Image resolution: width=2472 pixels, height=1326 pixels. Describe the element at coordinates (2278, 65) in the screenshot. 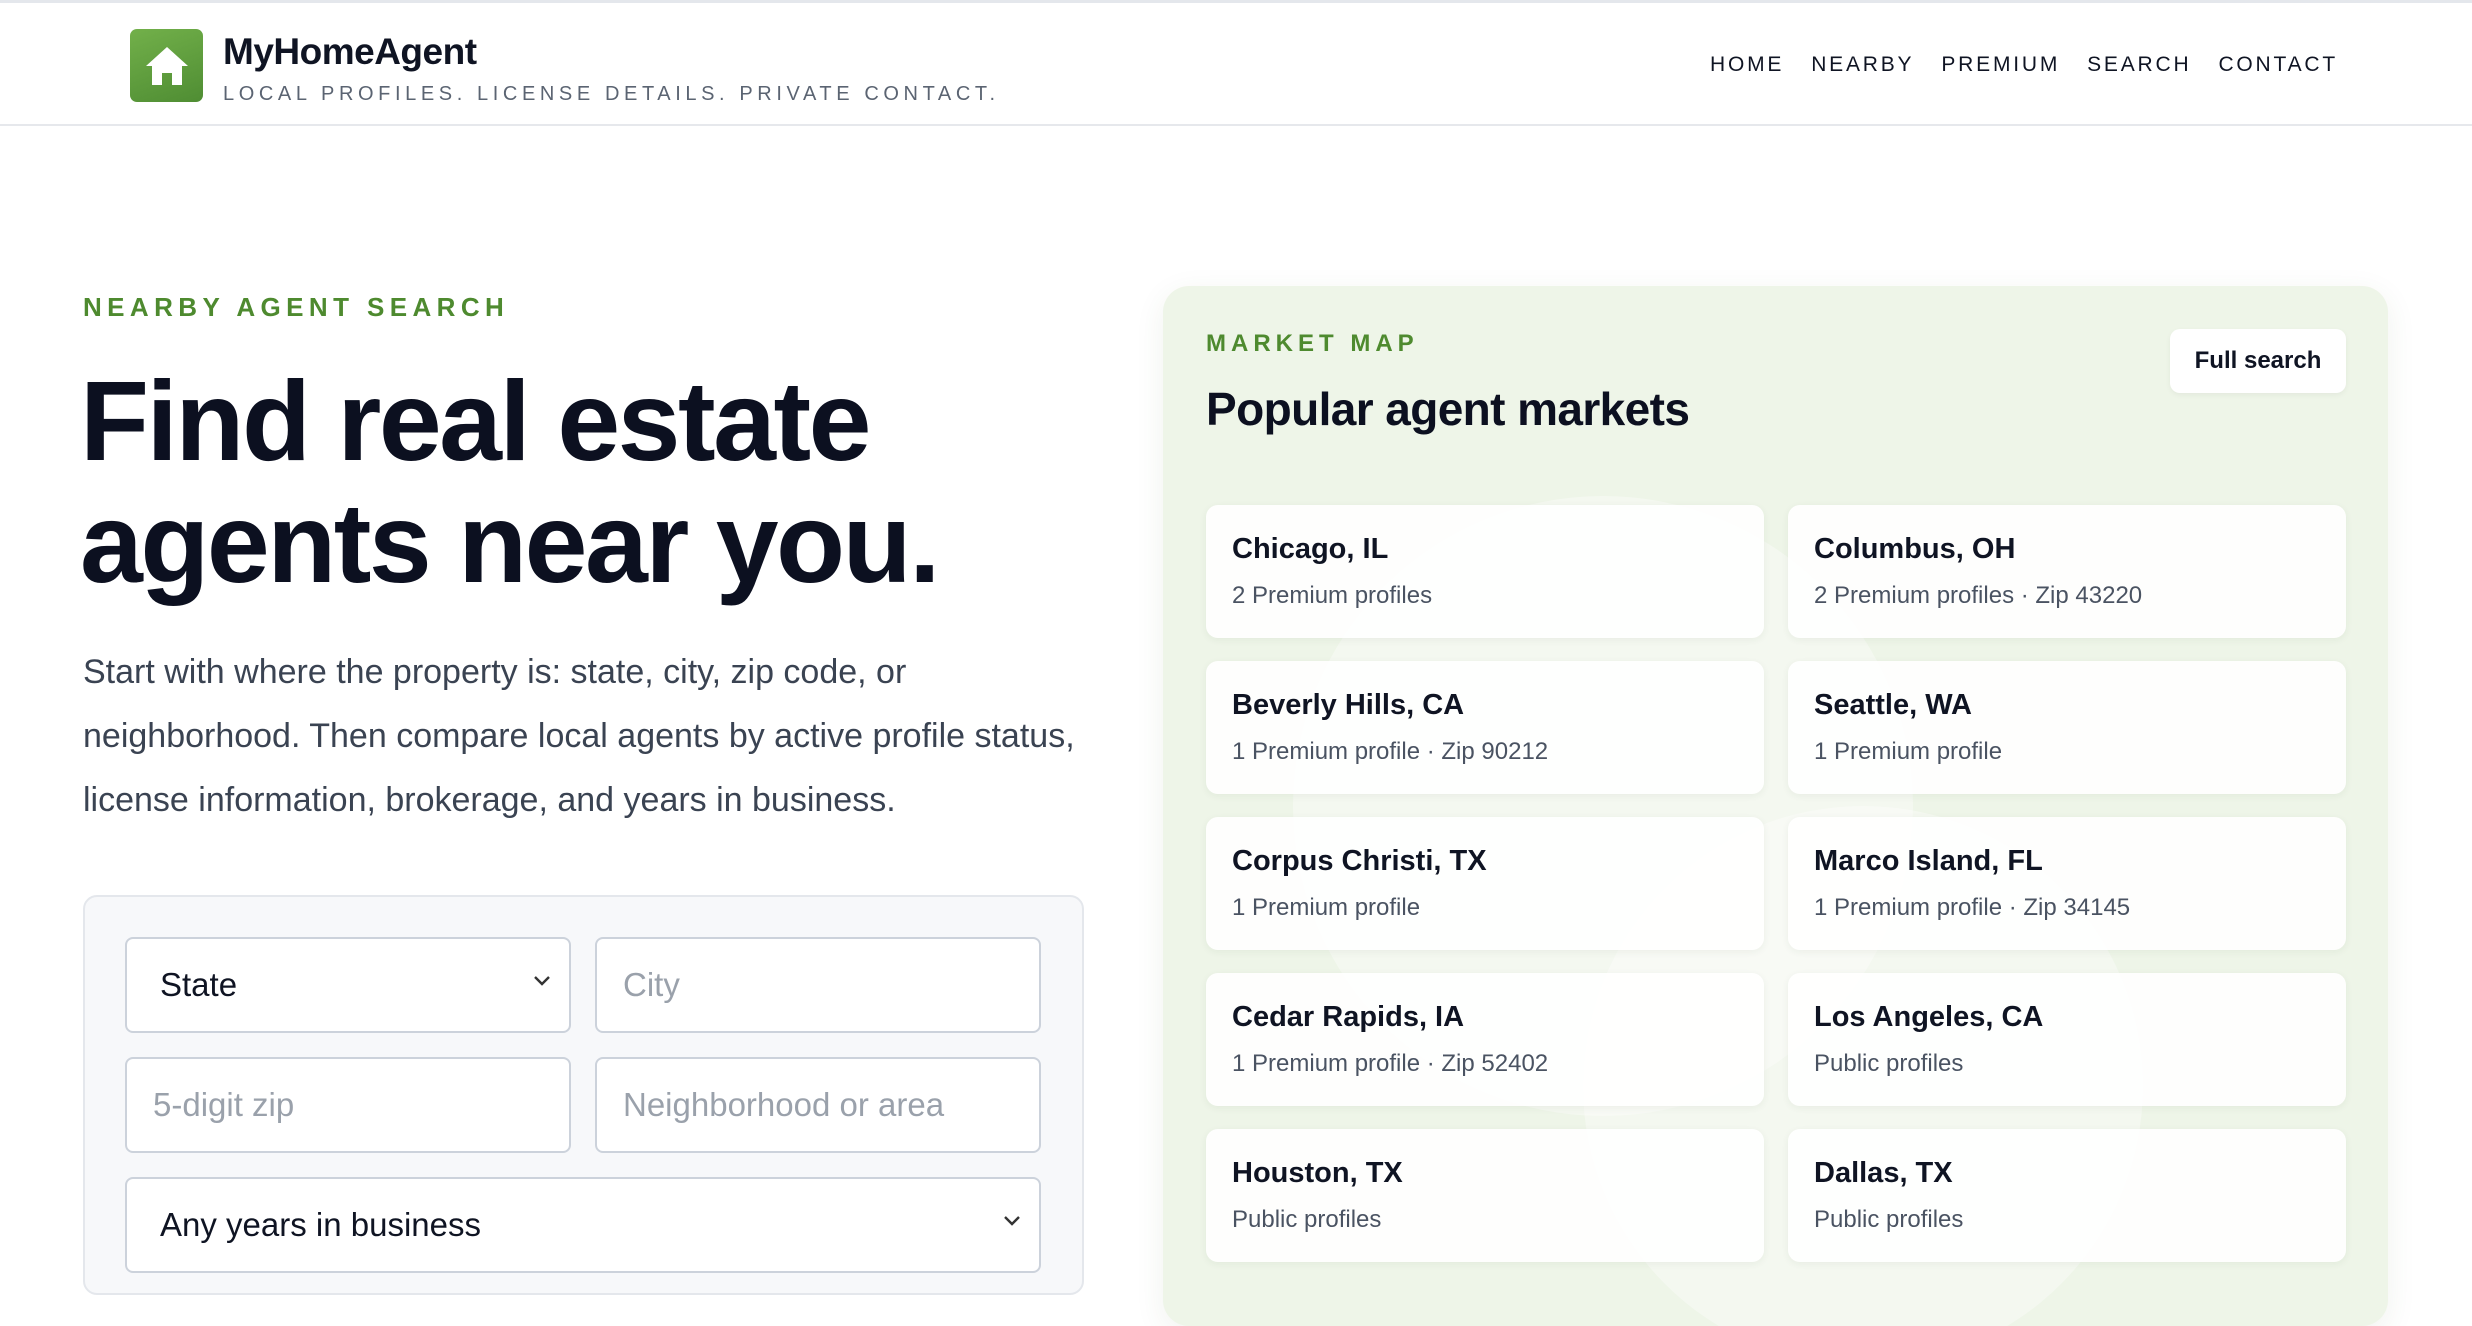

I see `nav-contact: CONTACT` at that location.